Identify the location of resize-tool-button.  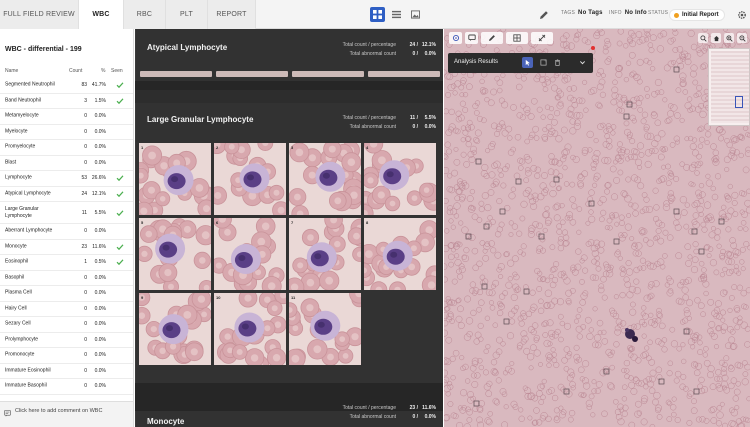
(543, 62).